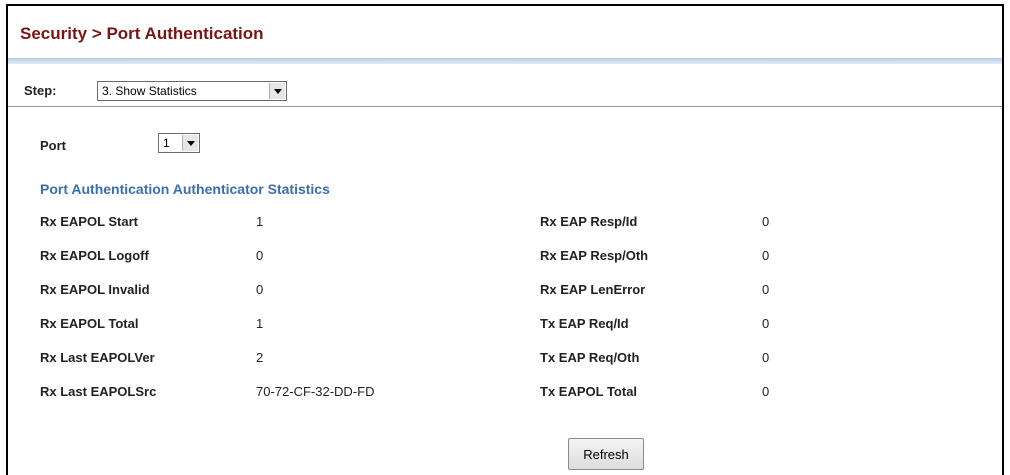  What do you see at coordinates (593, 289) in the screenshot?
I see `stat-label: Rx EAP LenError` at bounding box center [593, 289].